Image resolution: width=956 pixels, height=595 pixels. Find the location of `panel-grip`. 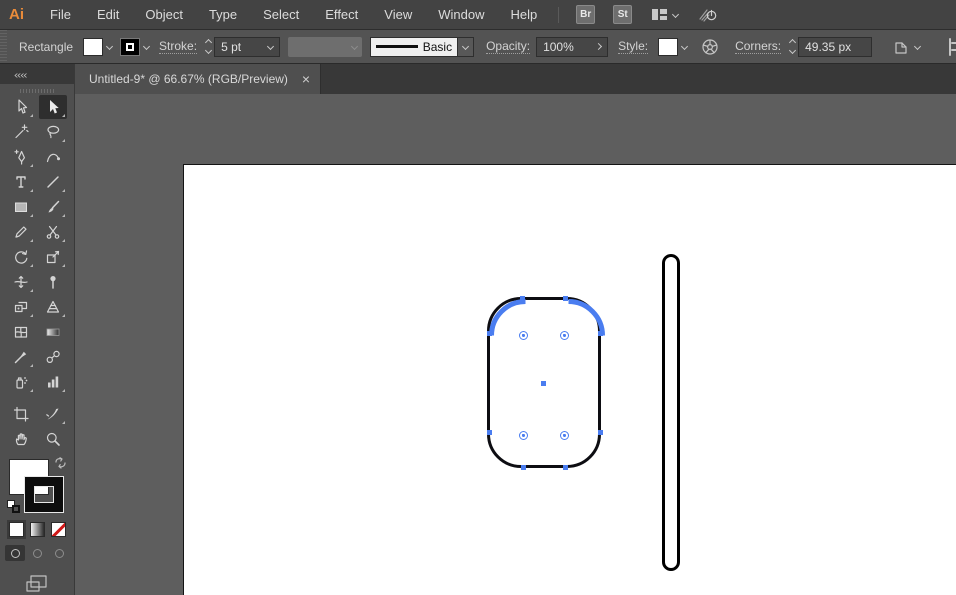

panel-grip is located at coordinates (37, 91).